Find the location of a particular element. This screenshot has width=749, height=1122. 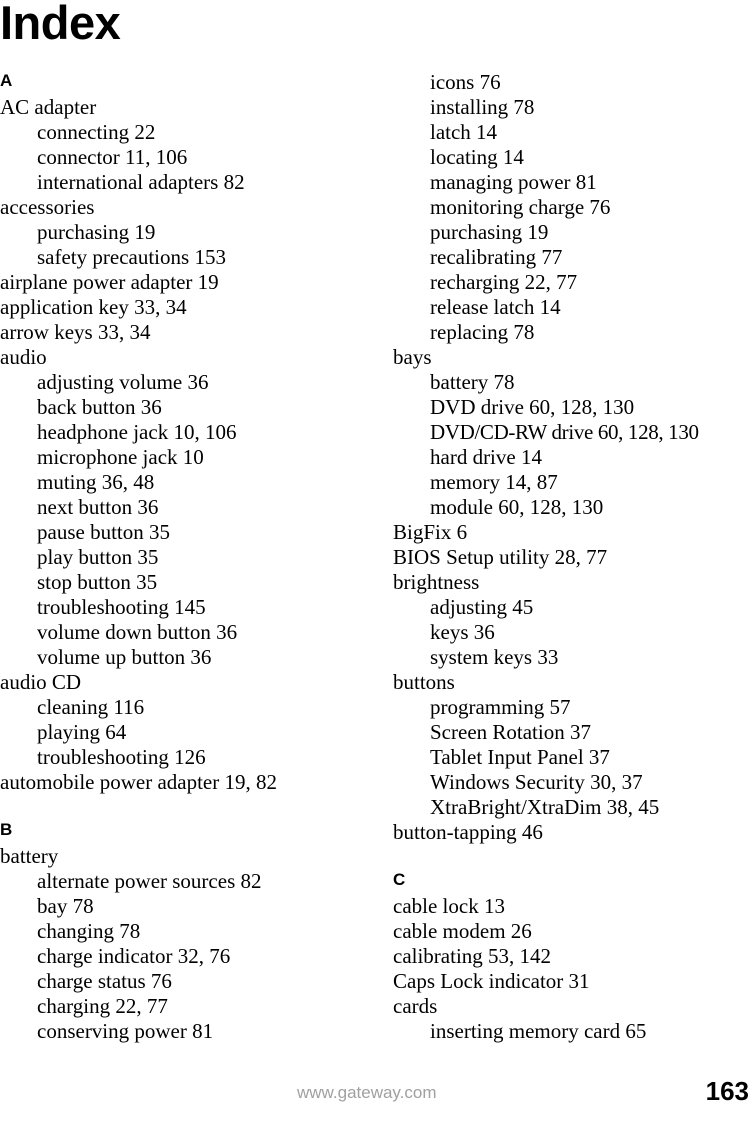

index-entry: cable lock 13 is located at coordinates (449, 906).